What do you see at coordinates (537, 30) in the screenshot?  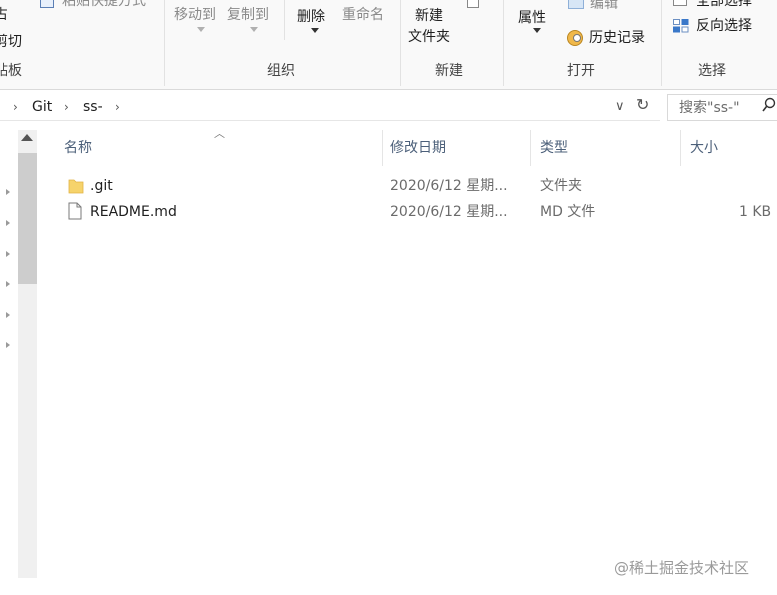 I see `properties-caret-icon` at bounding box center [537, 30].